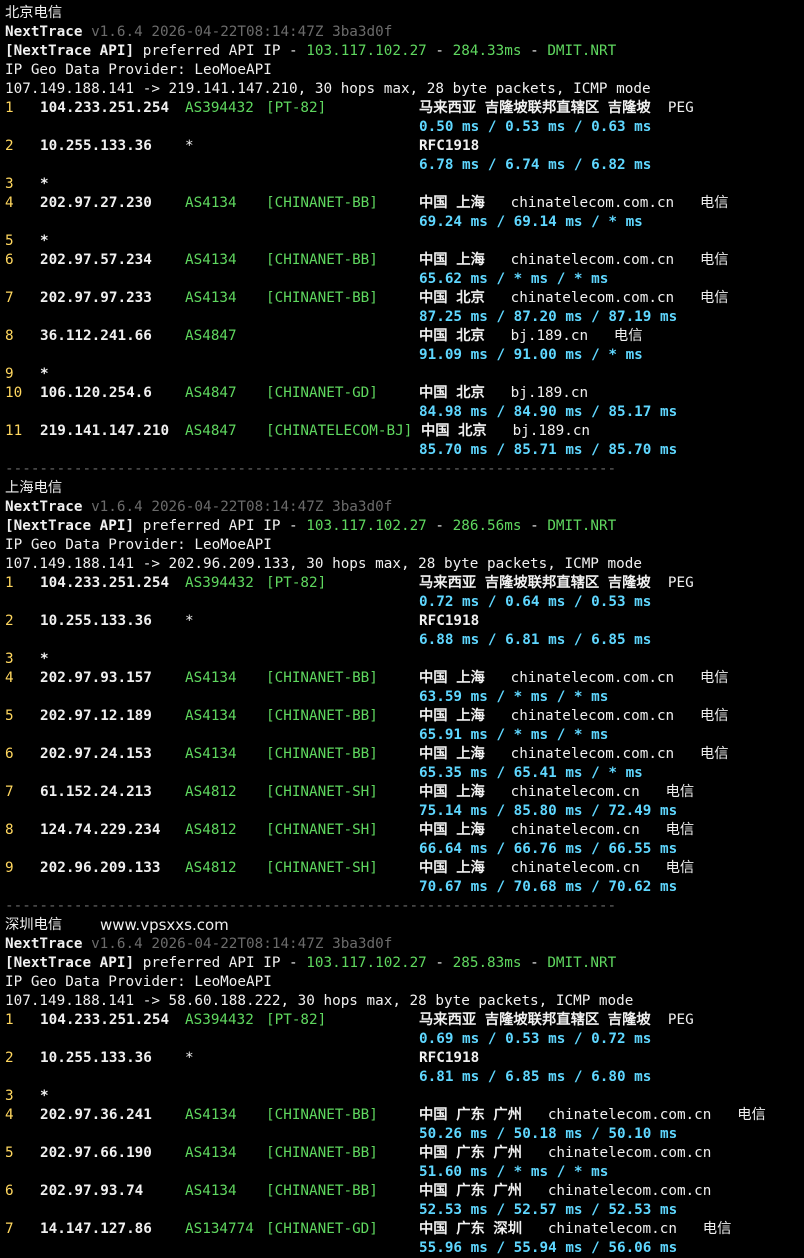 This screenshot has width=804, height=1258. I want to click on hop-number: 5, so click(9, 716).